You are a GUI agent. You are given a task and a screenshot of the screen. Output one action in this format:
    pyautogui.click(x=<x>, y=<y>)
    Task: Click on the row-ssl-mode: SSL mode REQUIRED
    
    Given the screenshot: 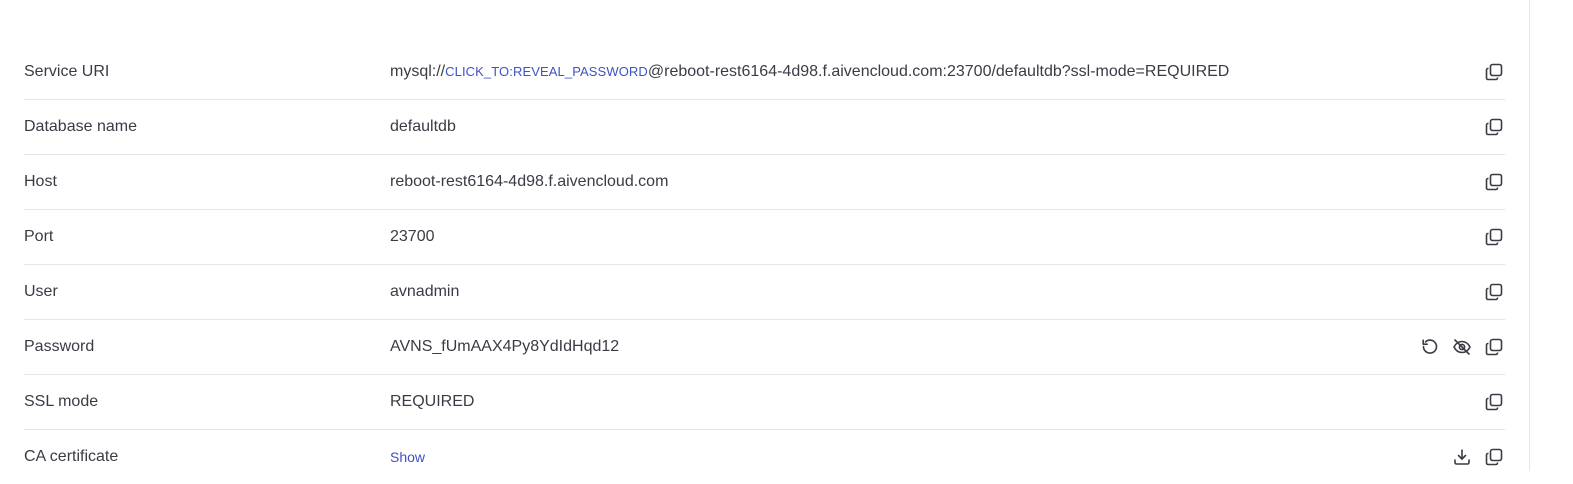 What is the action you would take?
    pyautogui.click(x=764, y=402)
    